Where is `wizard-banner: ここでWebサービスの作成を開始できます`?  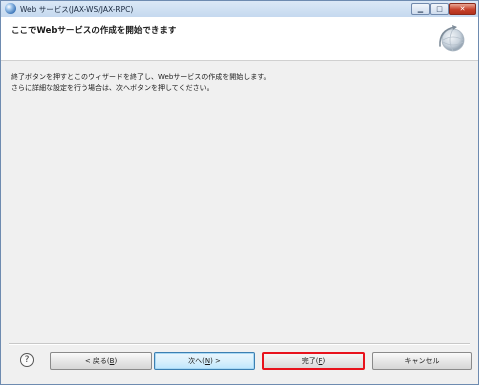
wizard-banner: ここでWebサービスの作成を開始できます is located at coordinates (239, 39).